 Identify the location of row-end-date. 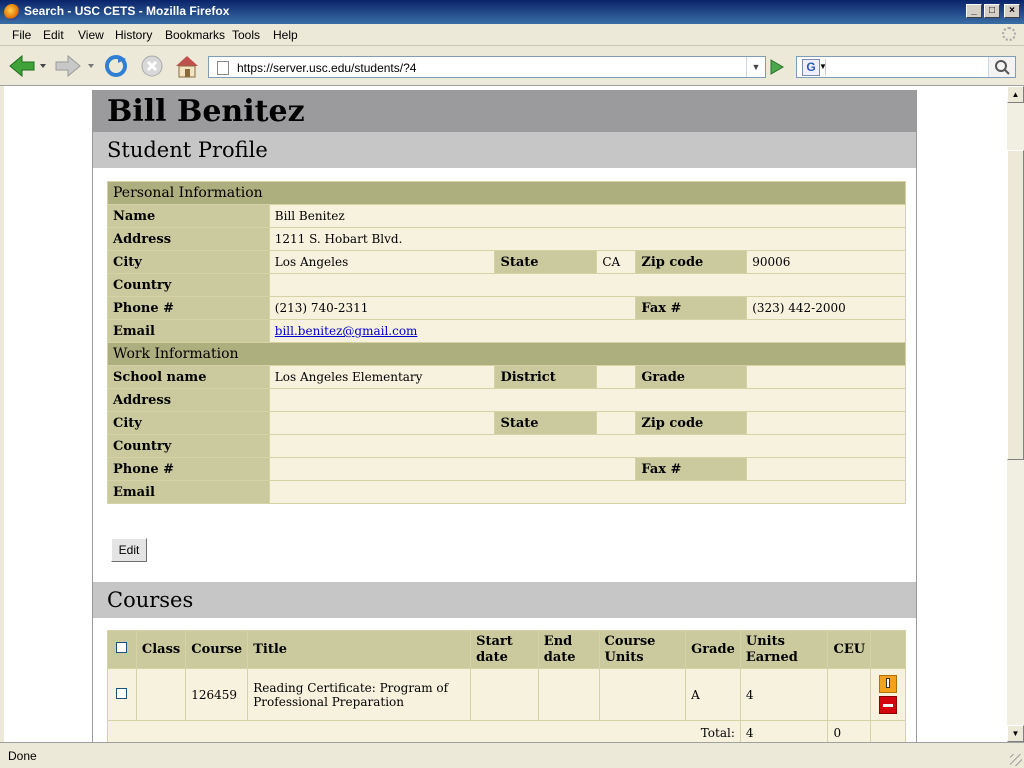
(568, 694).